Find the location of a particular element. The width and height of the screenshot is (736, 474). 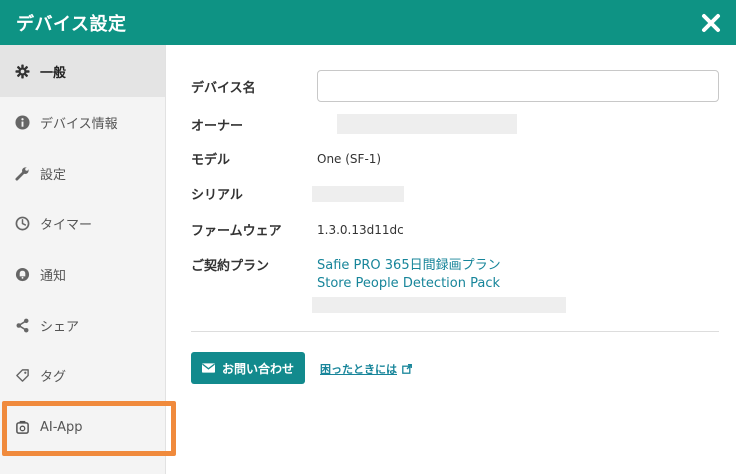

sidebar-item-tags: タグ is located at coordinates (82, 375).